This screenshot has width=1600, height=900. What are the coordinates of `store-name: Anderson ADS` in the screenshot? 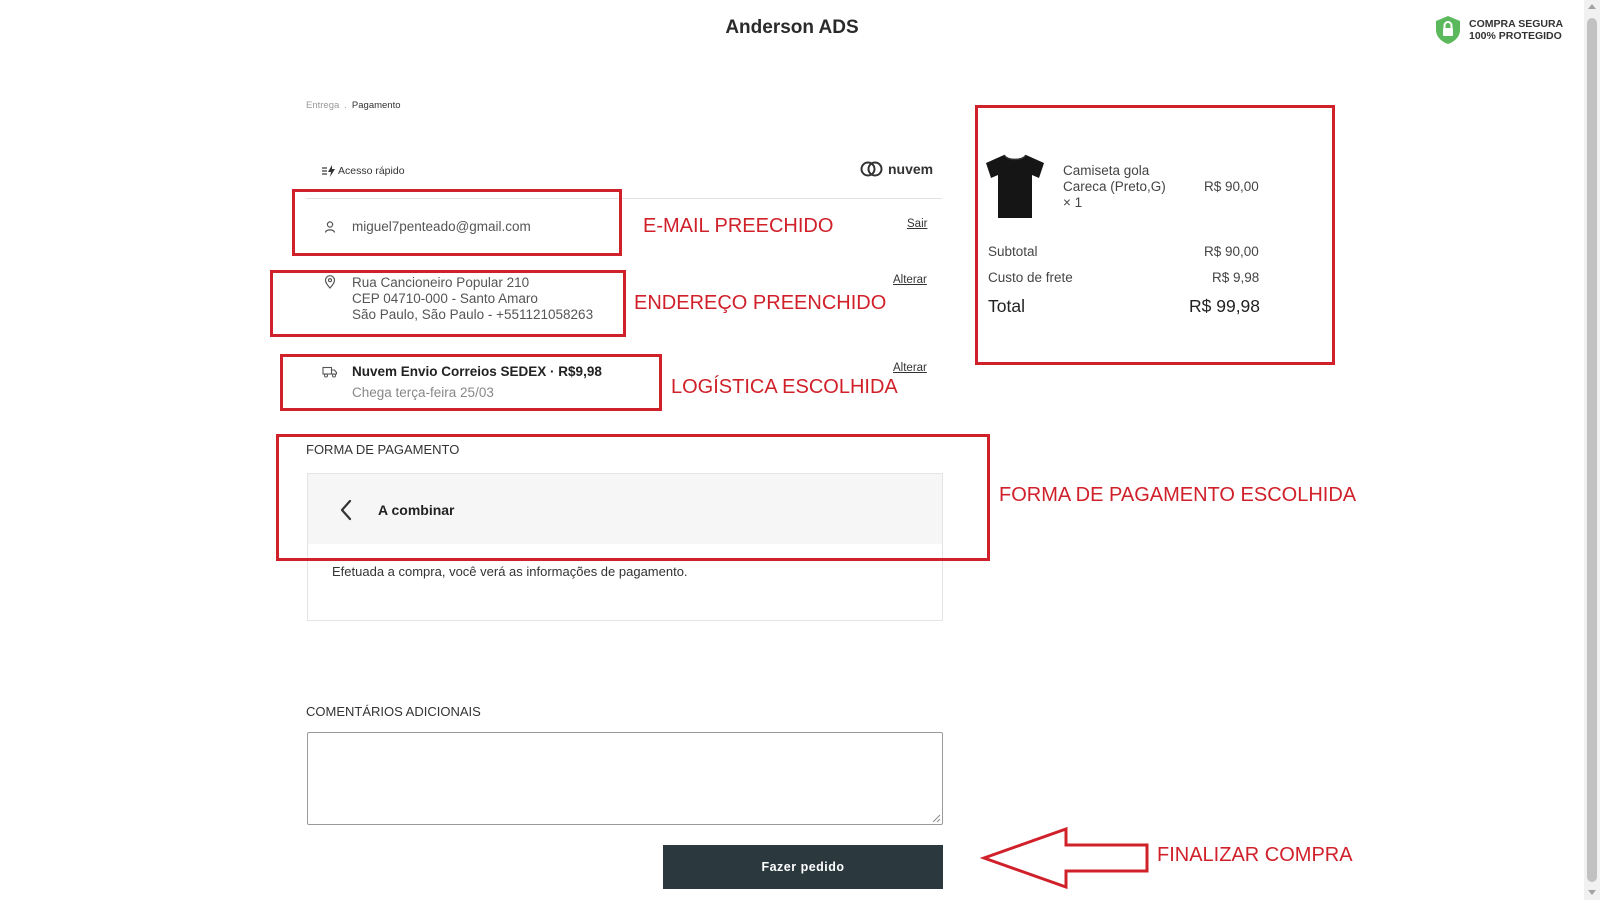 It's located at (792, 27).